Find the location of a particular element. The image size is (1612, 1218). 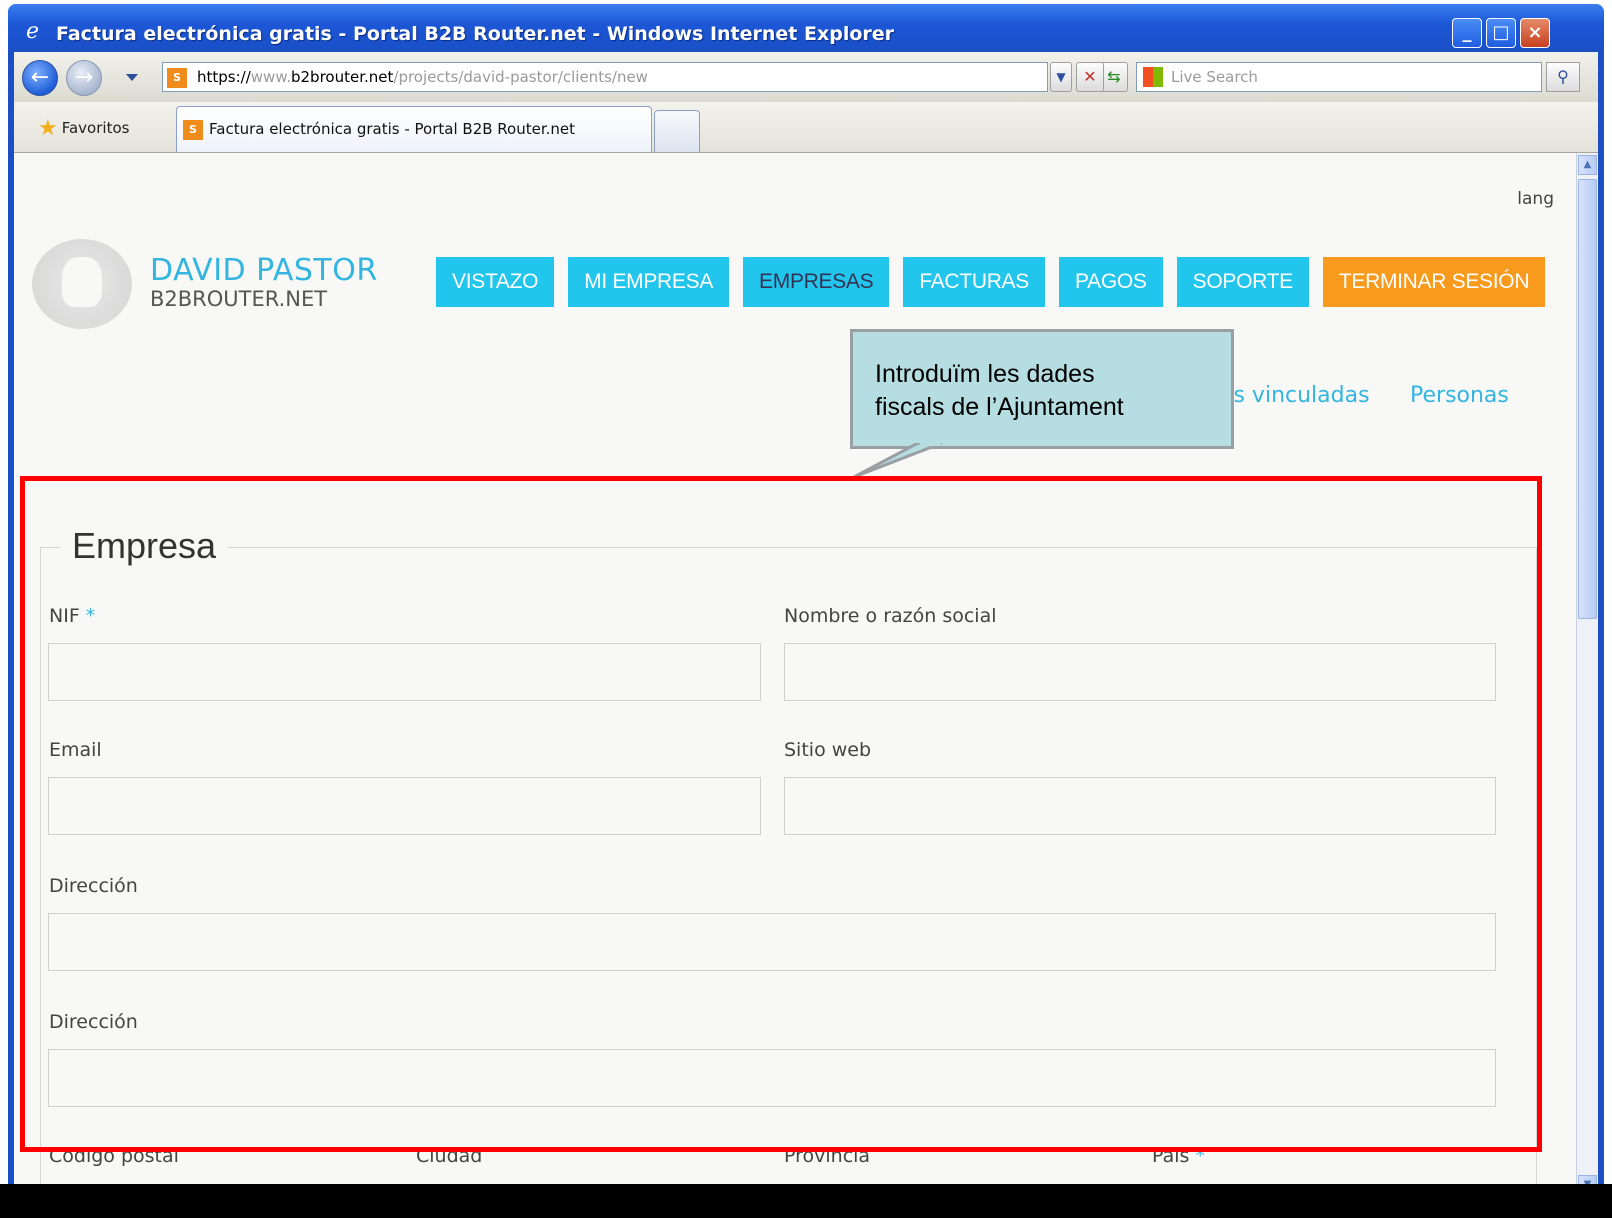

scrollbar-thumb is located at coordinates (1587, 399).